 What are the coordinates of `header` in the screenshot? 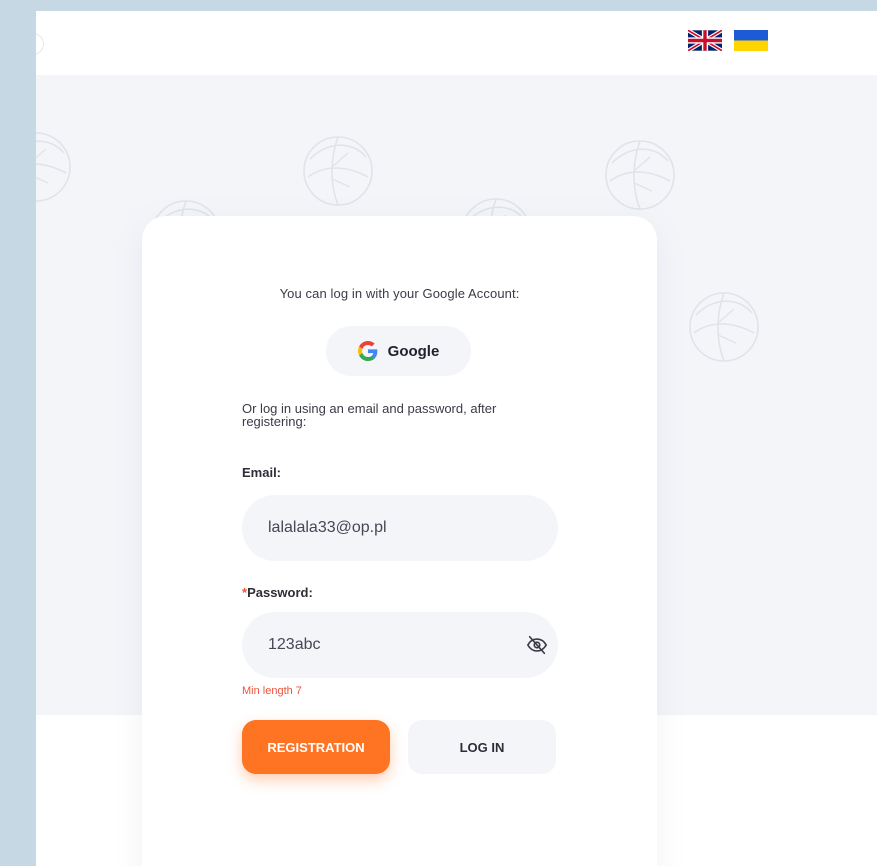 It's located at (456, 43).